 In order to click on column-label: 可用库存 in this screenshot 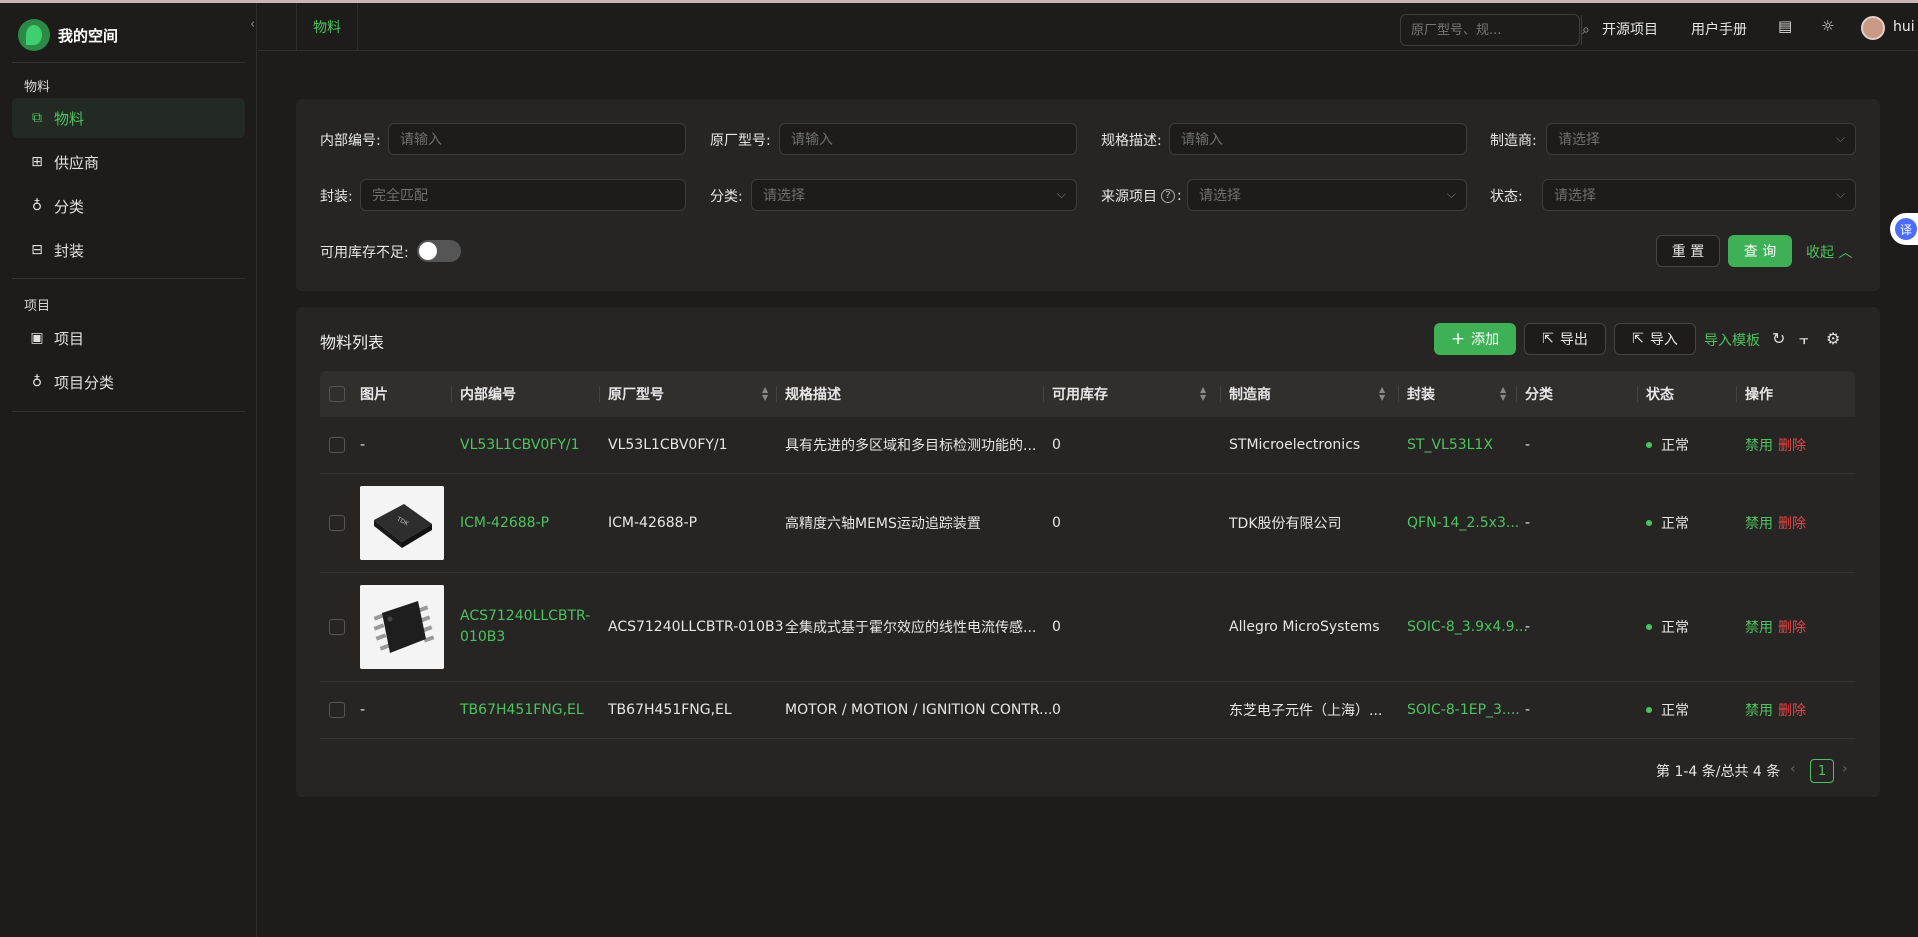, I will do `click(1080, 395)`.